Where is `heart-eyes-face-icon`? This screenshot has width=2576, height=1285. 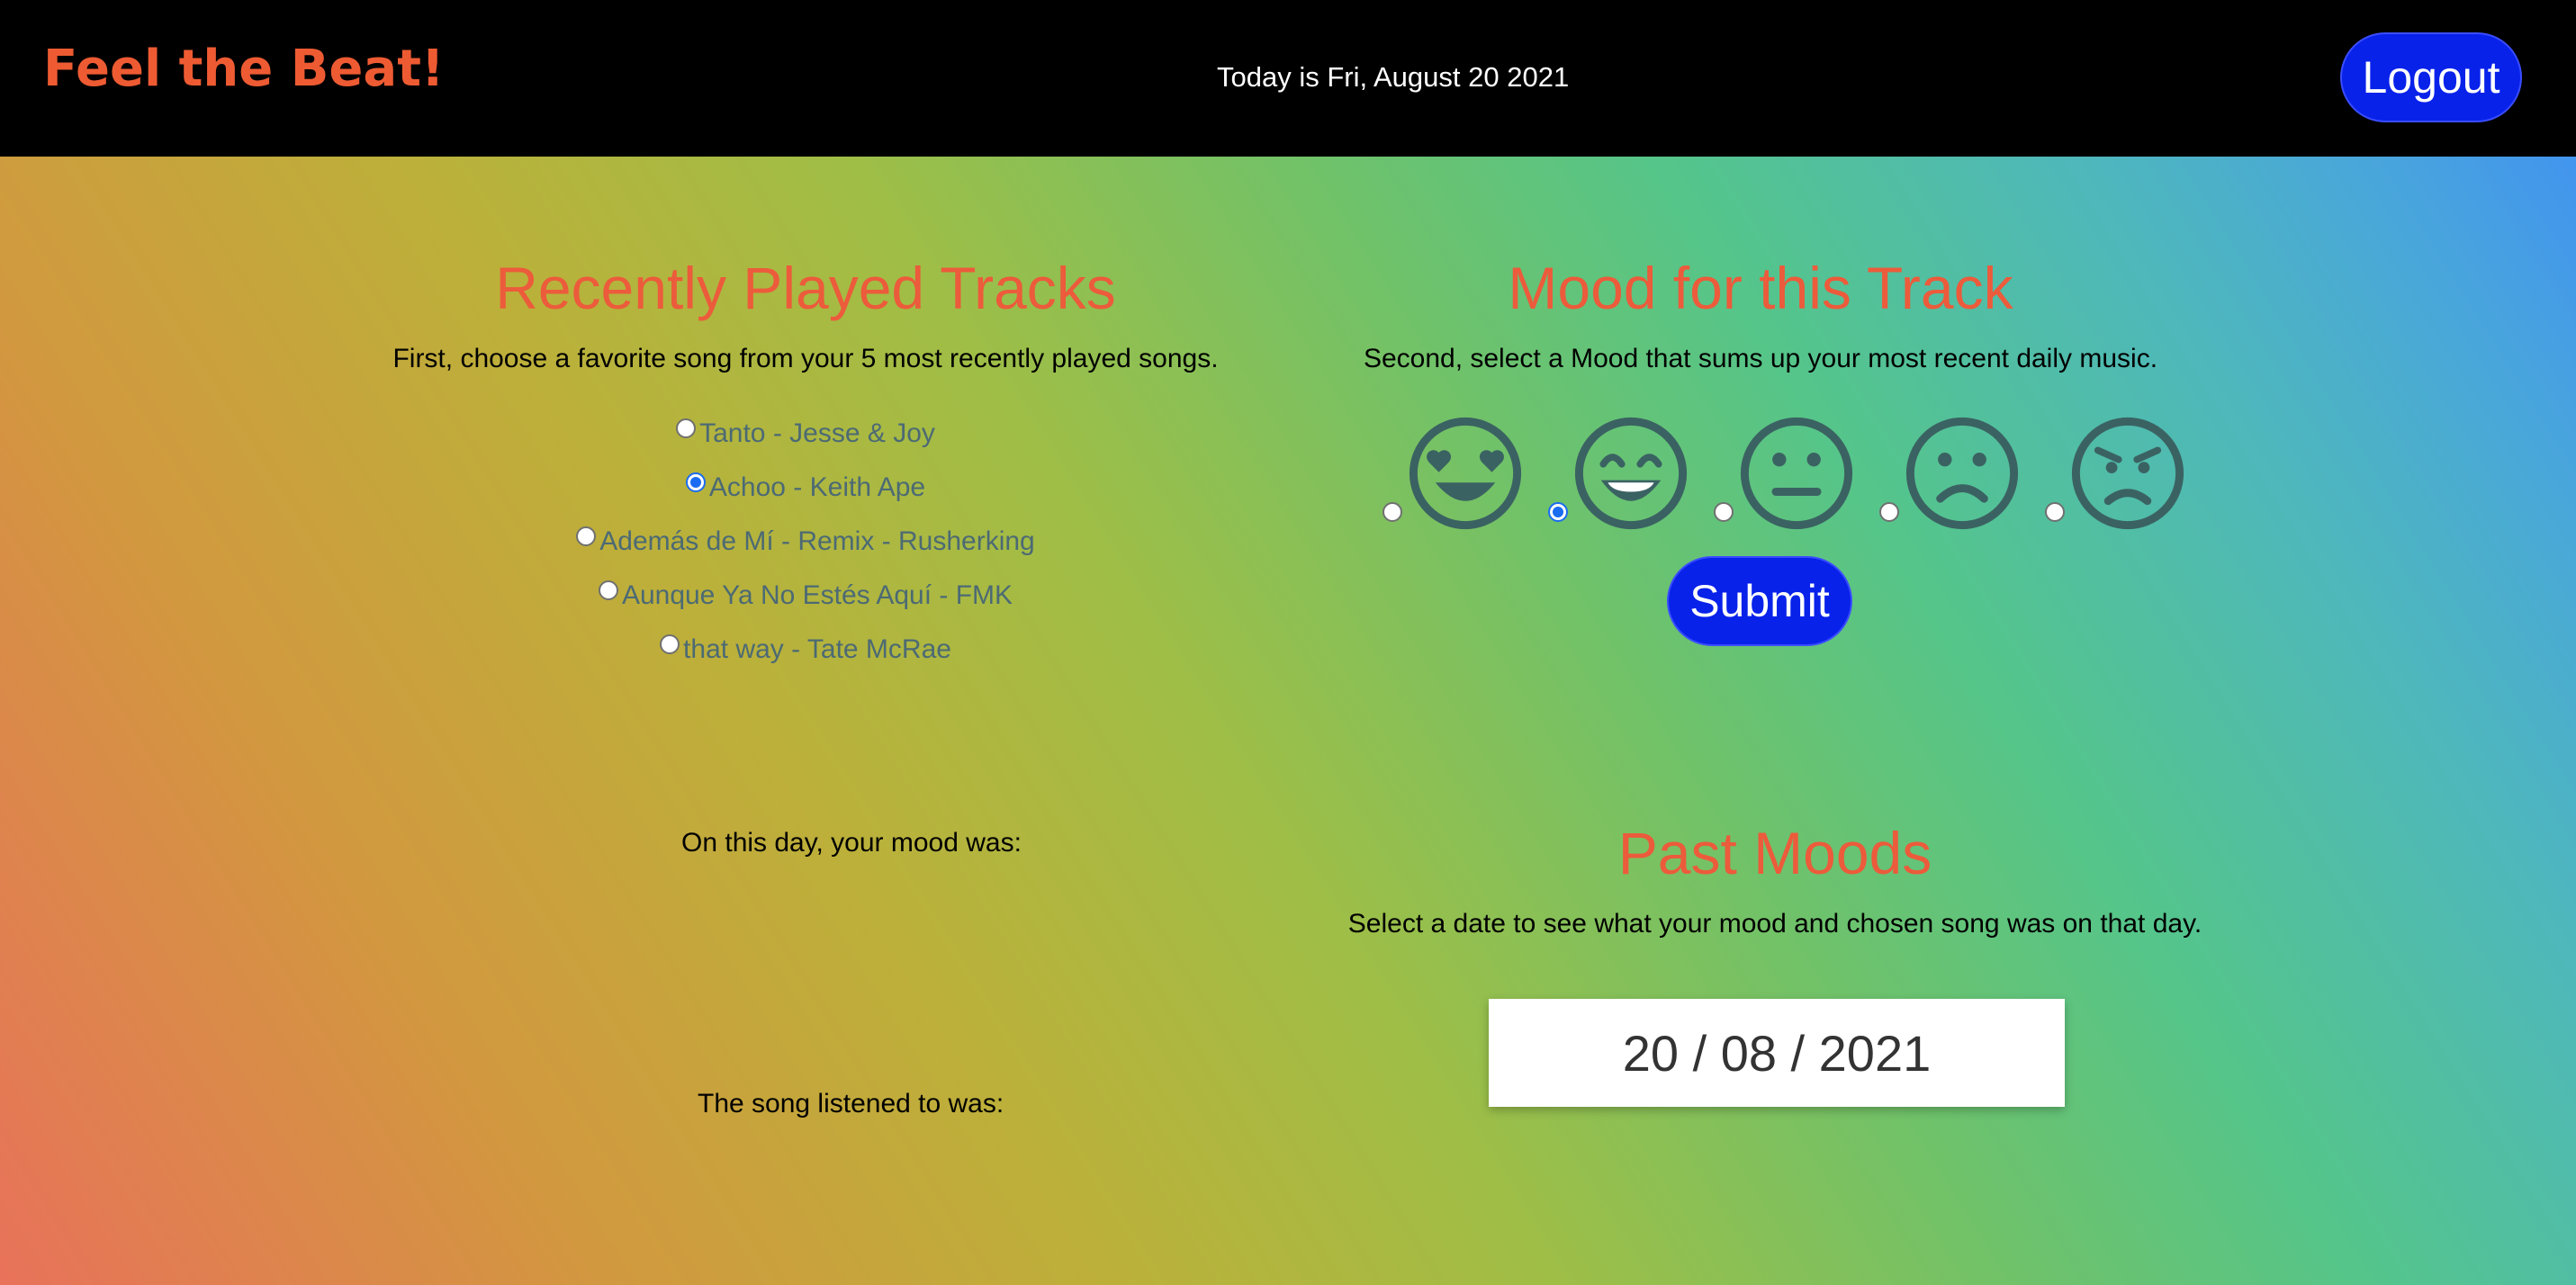
heart-eyes-face-icon is located at coordinates (1465, 473).